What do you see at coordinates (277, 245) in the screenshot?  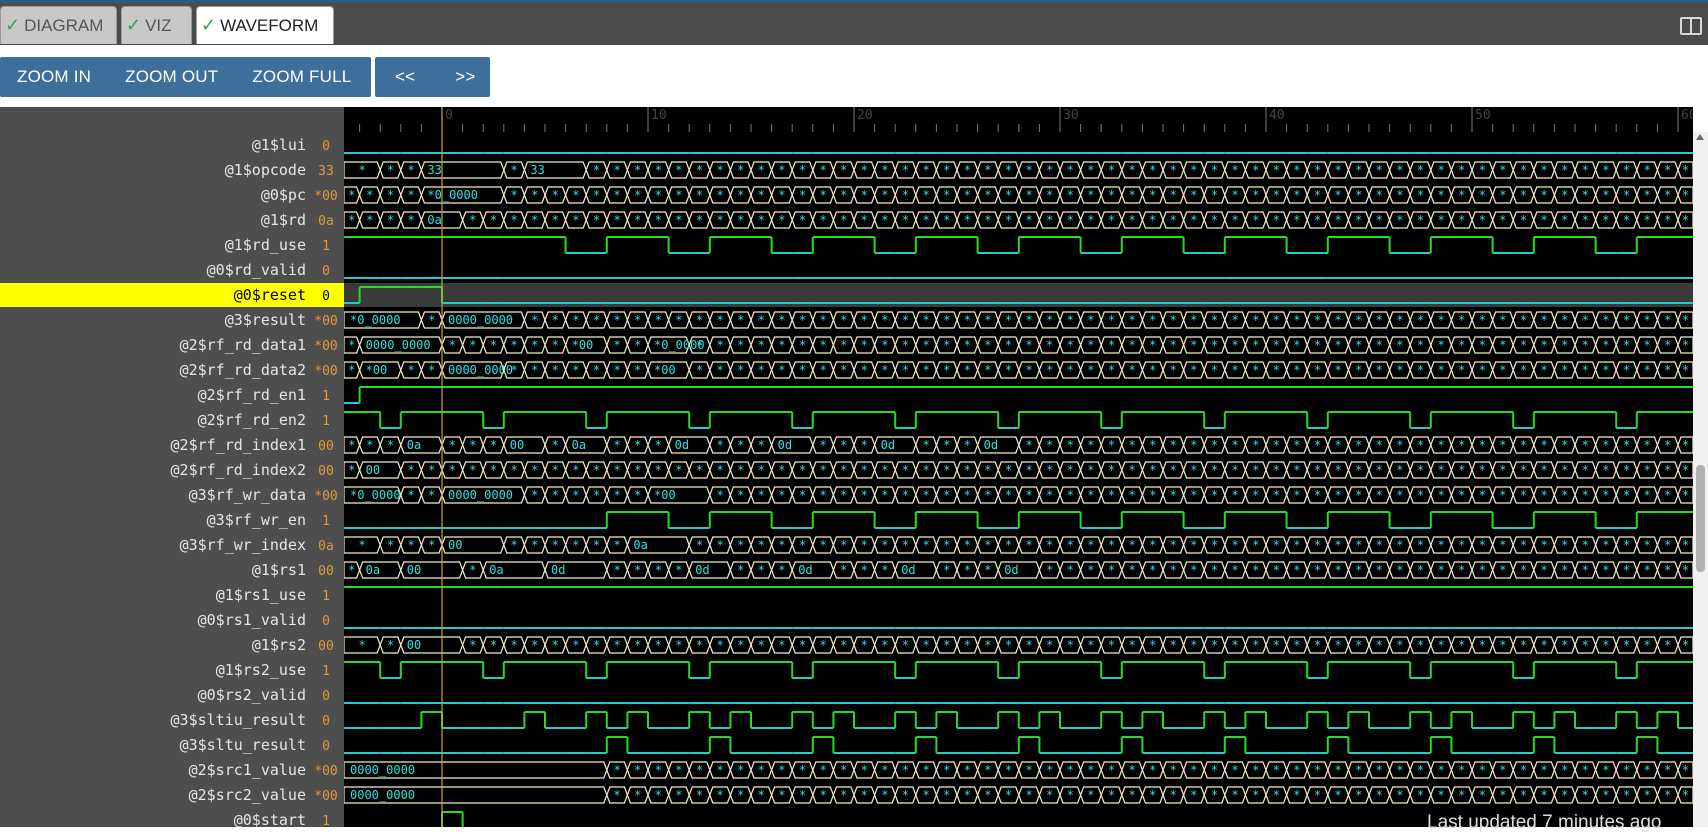 I see `signal-row: @1$rd_use 1` at bounding box center [277, 245].